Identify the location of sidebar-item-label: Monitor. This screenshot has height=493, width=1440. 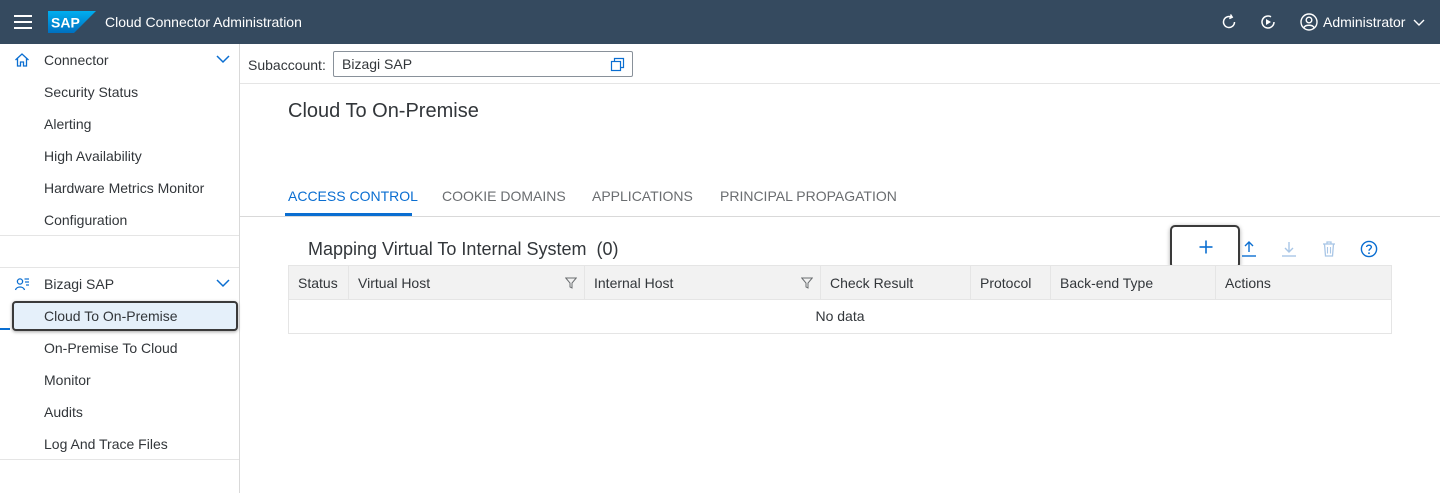
(67, 380).